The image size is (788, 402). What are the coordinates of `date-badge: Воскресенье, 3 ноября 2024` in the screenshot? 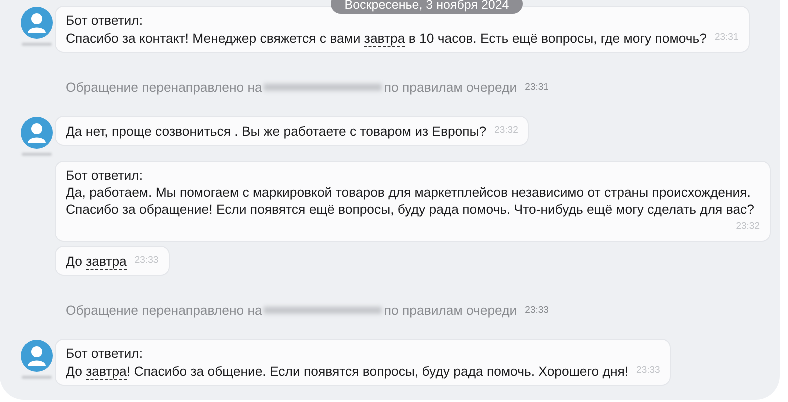 It's located at (427, 7).